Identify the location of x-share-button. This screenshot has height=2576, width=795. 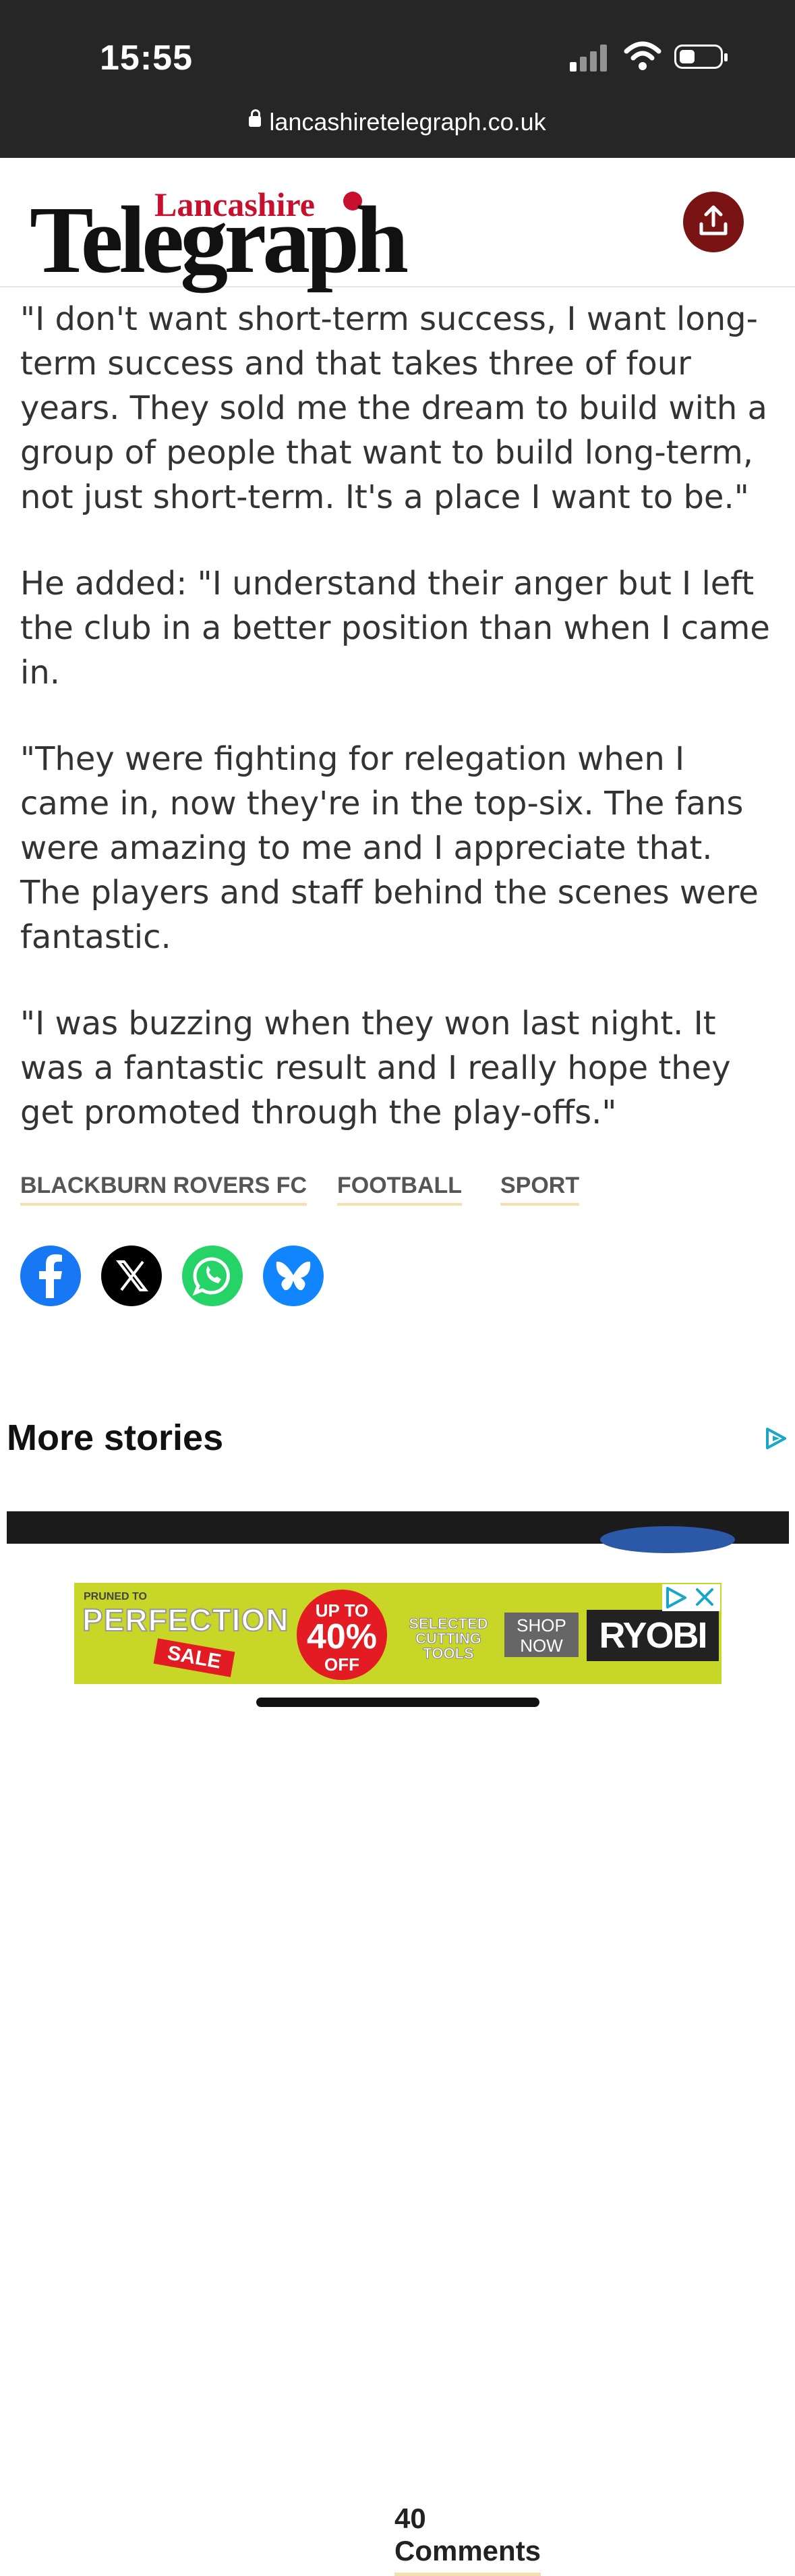
(131, 1275).